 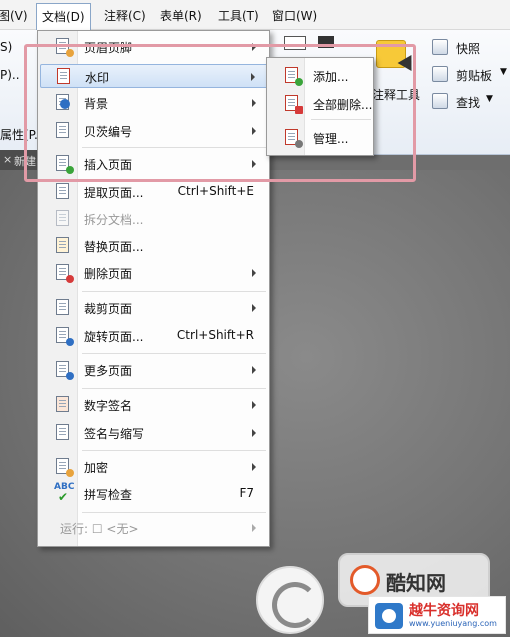 What do you see at coordinates (154, 467) in the screenshot?
I see `menu-item-encrypt: 加密` at bounding box center [154, 467].